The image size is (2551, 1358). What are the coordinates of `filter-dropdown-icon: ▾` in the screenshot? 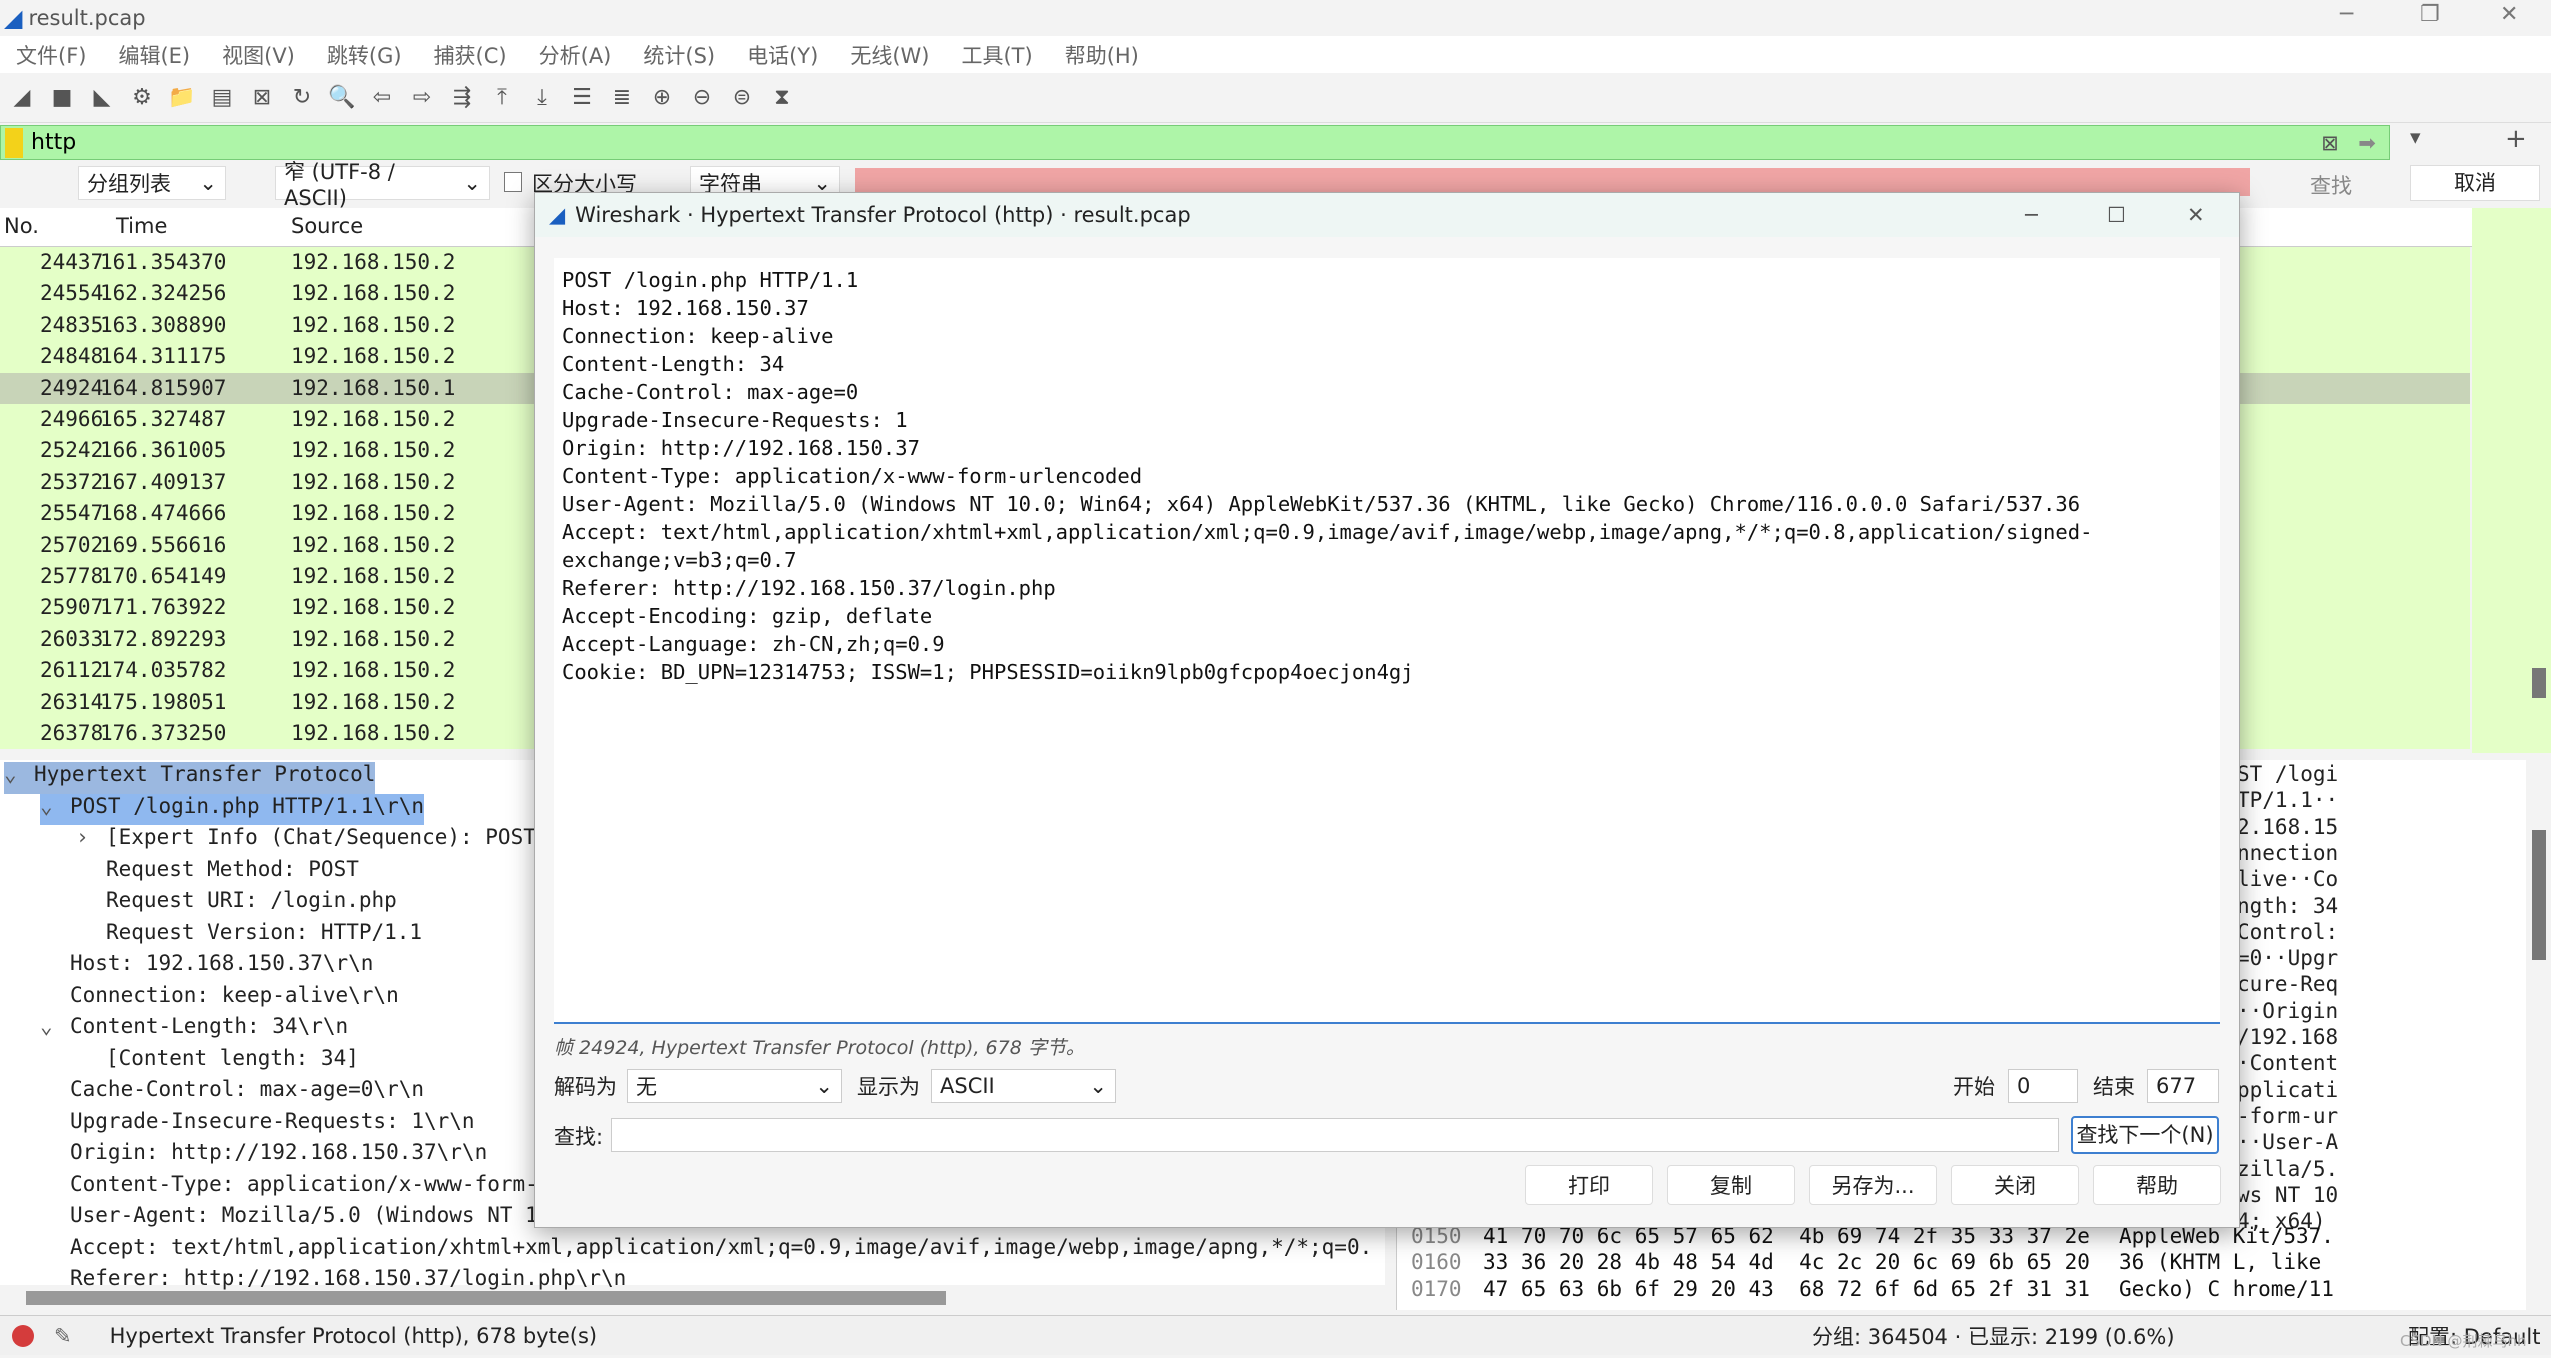 It's located at (2415, 137).